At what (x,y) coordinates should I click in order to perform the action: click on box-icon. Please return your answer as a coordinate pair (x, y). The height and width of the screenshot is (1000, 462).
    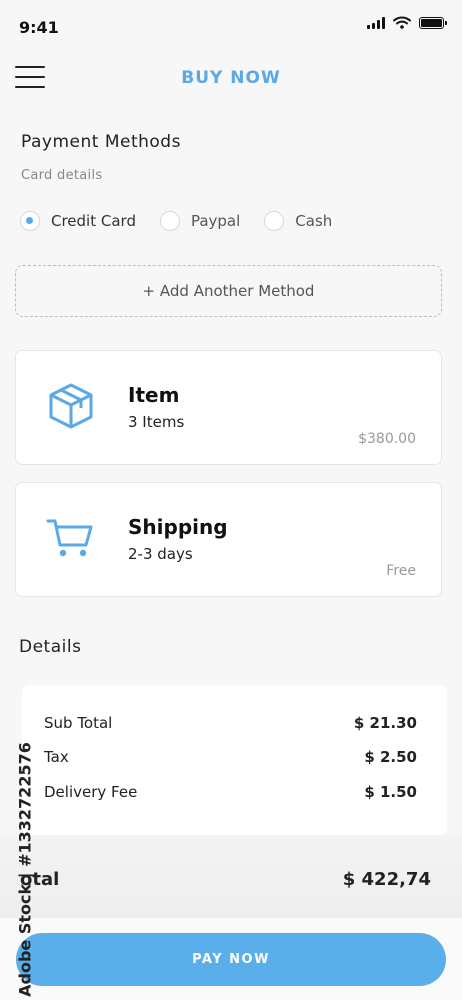
    Looking at the image, I should click on (71, 406).